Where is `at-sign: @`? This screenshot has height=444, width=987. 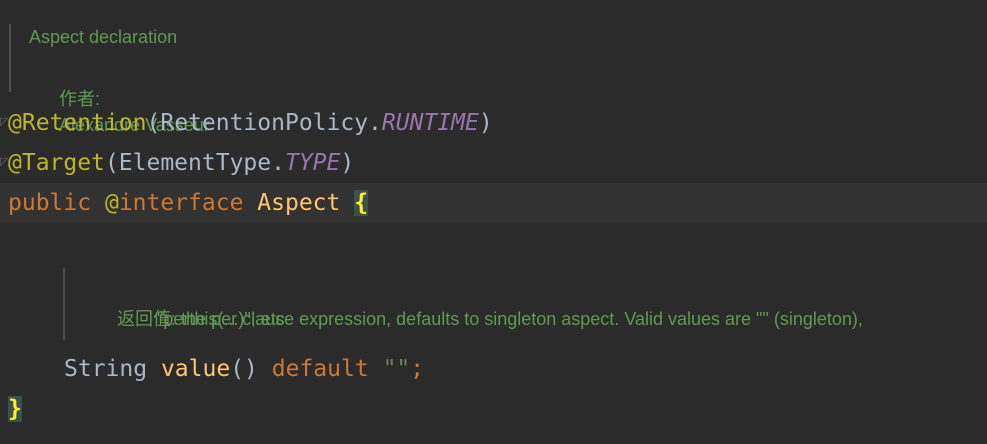 at-sign: @ is located at coordinates (111, 203).